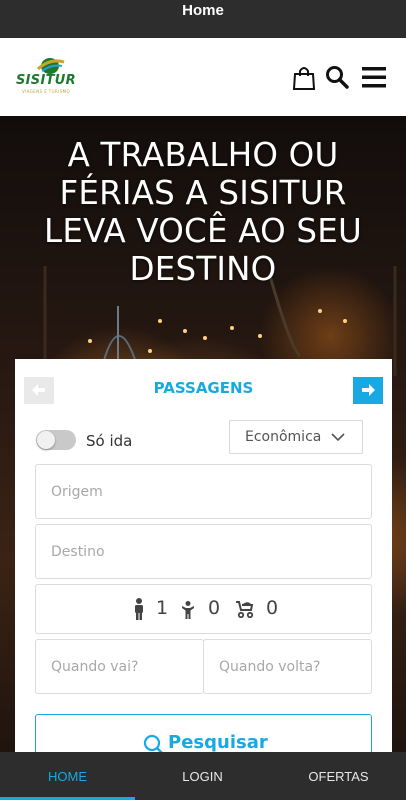  Describe the element at coordinates (203, 77) in the screenshot. I see `site-header: SISITUR VIAGENS E TURISMO` at that location.